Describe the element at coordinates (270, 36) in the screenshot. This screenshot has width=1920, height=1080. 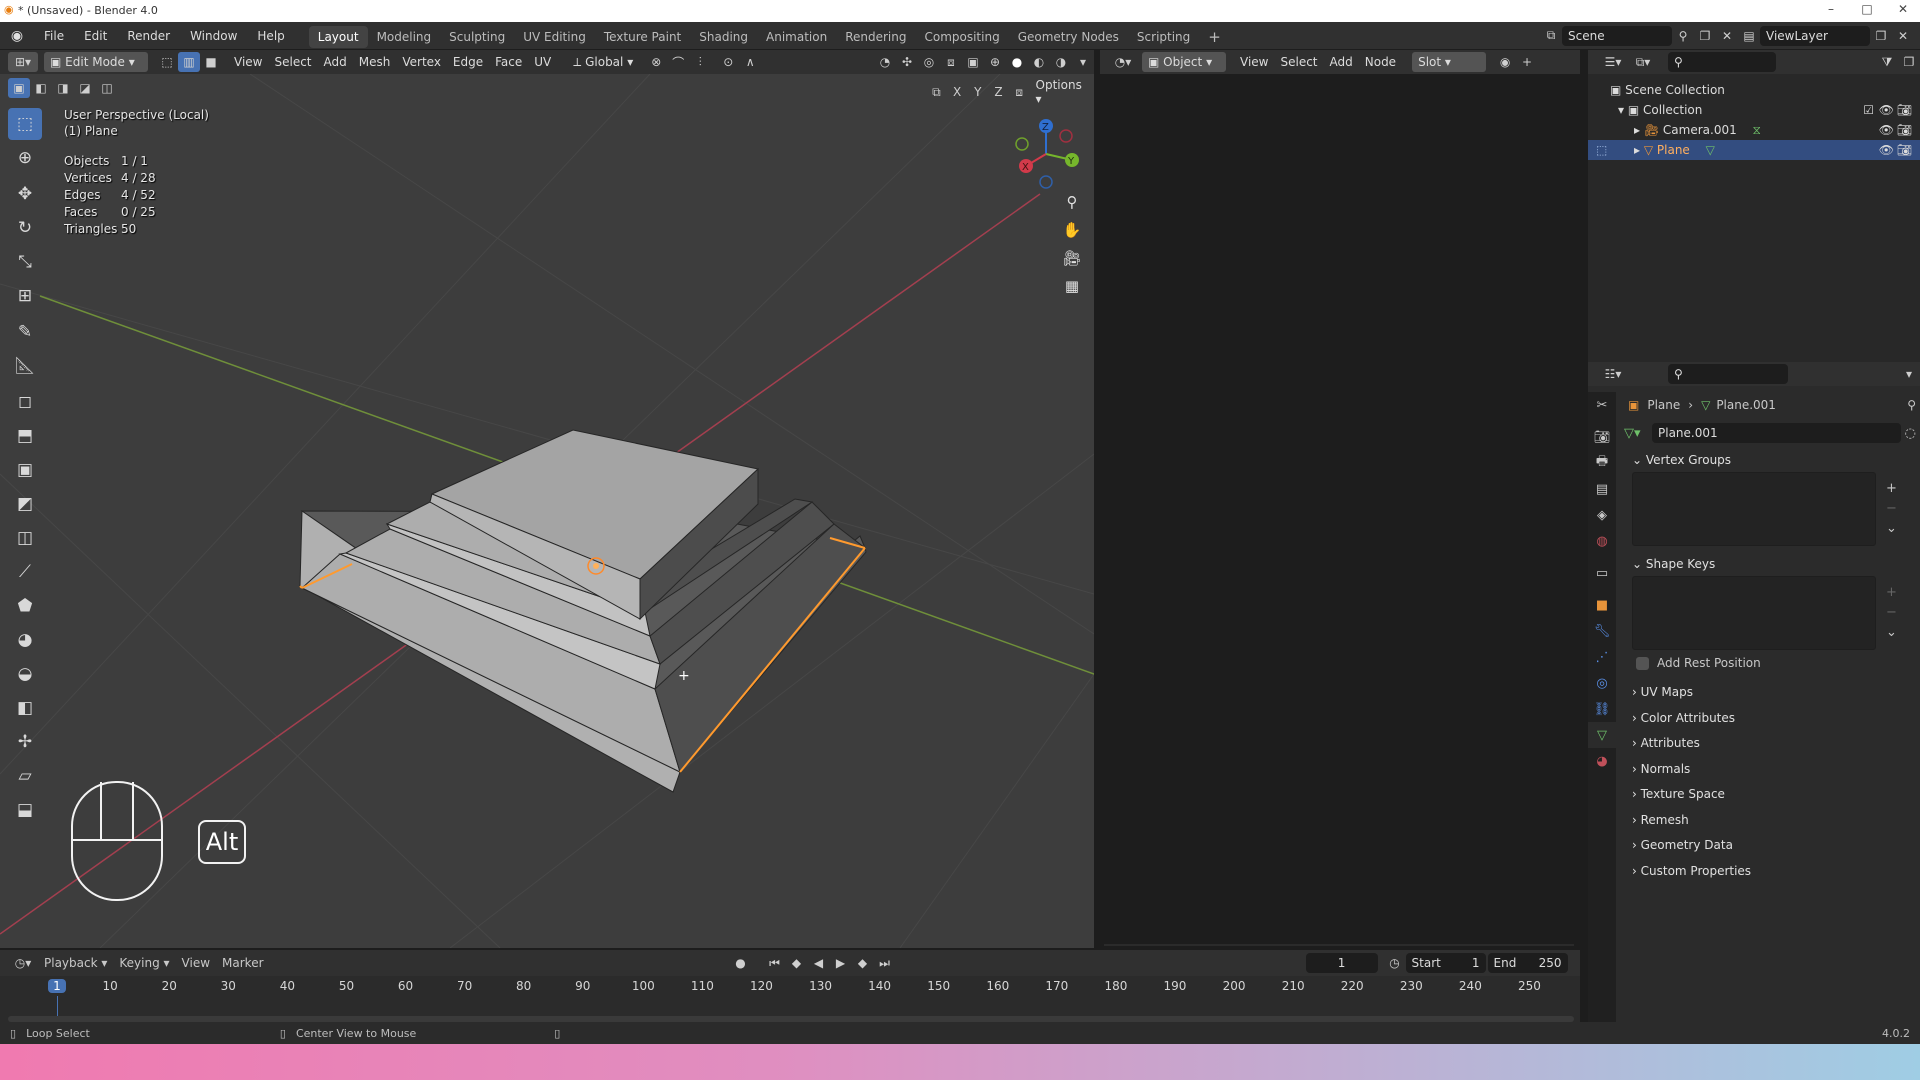
I see `menu-help: Help` at that location.